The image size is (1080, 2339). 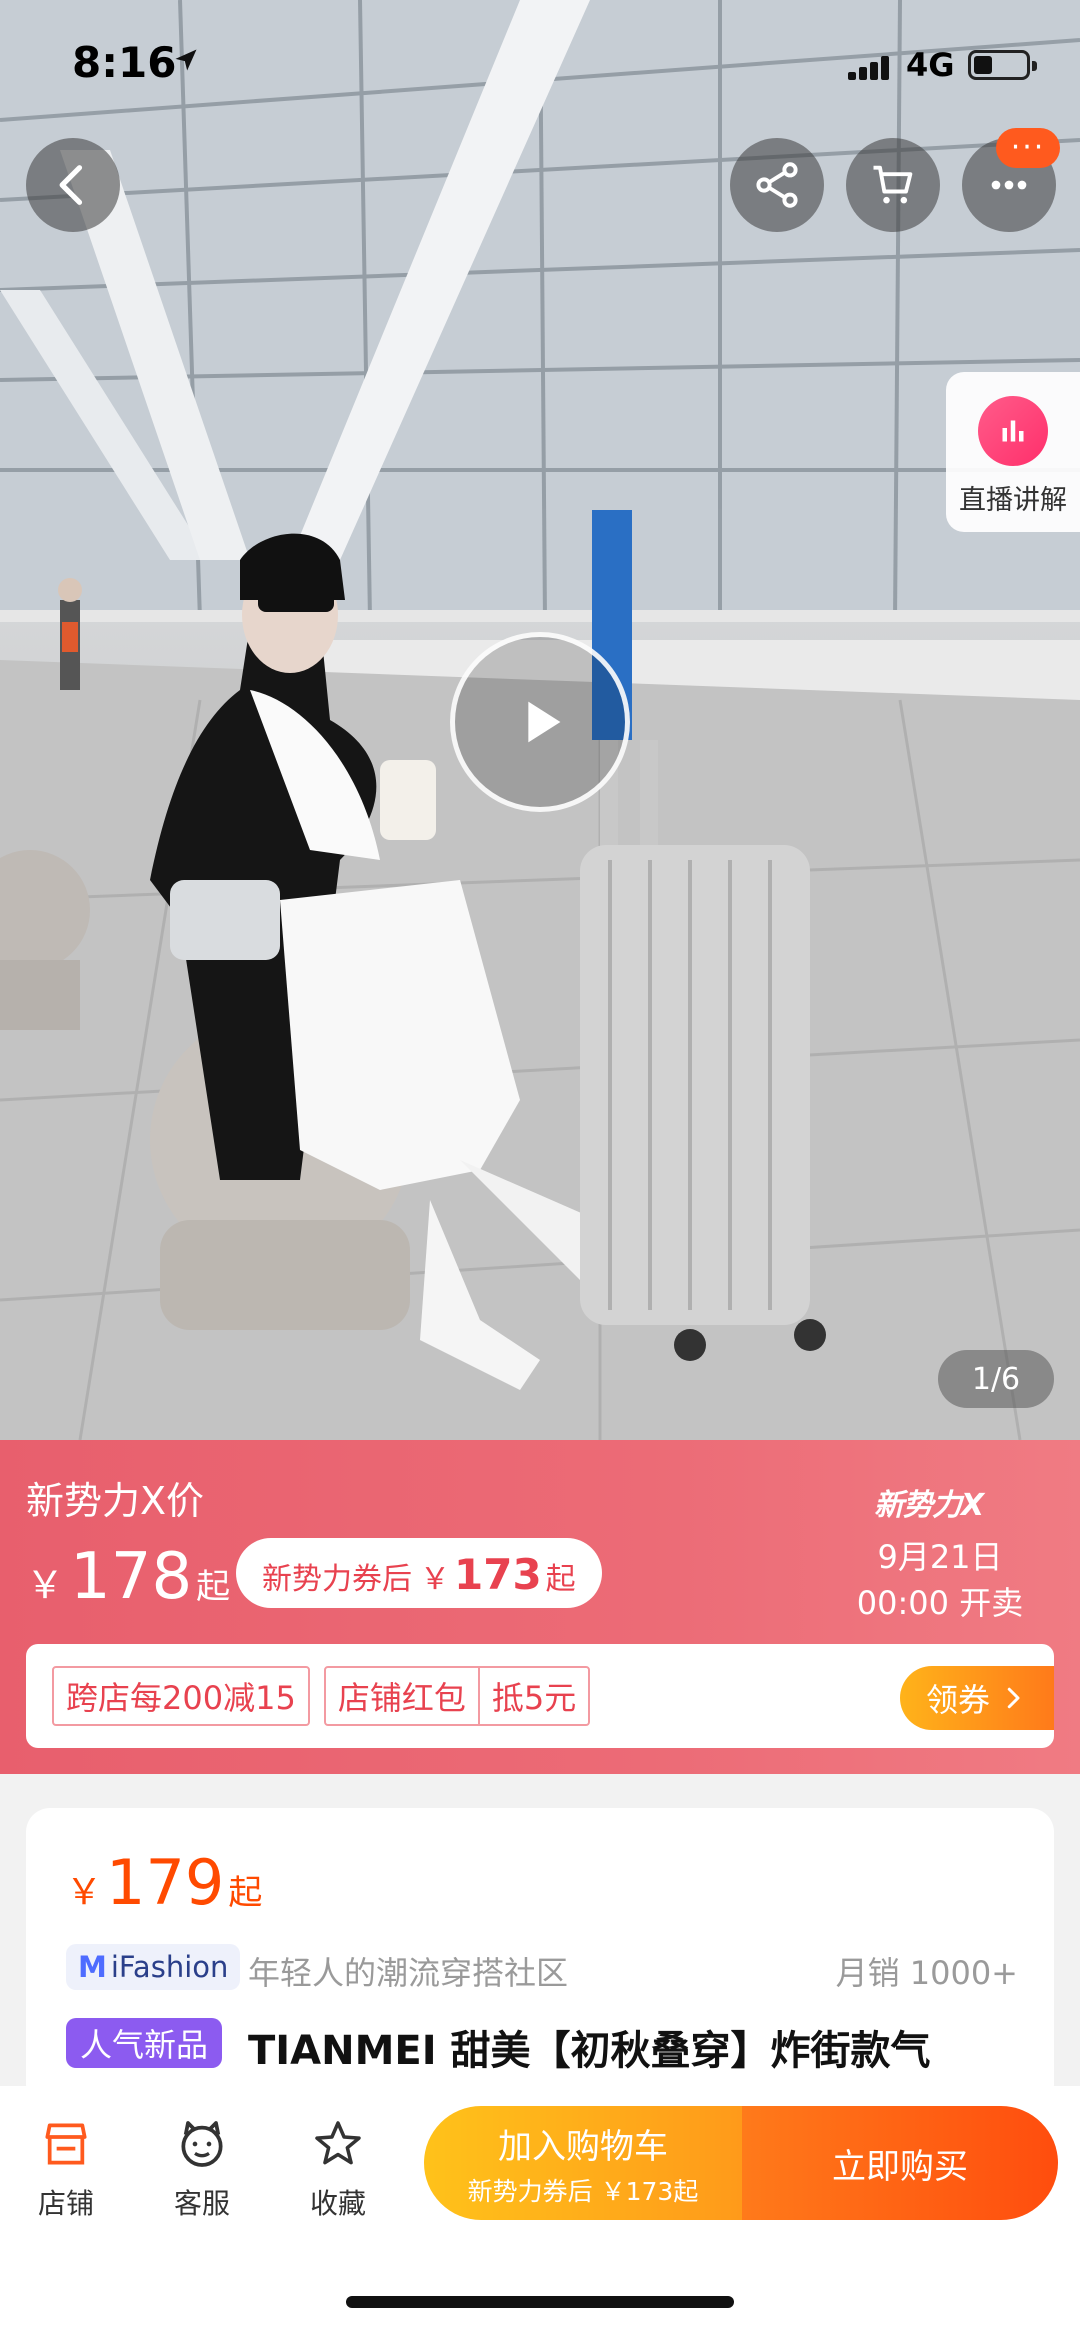 I want to click on share-button, so click(x=777, y=185).